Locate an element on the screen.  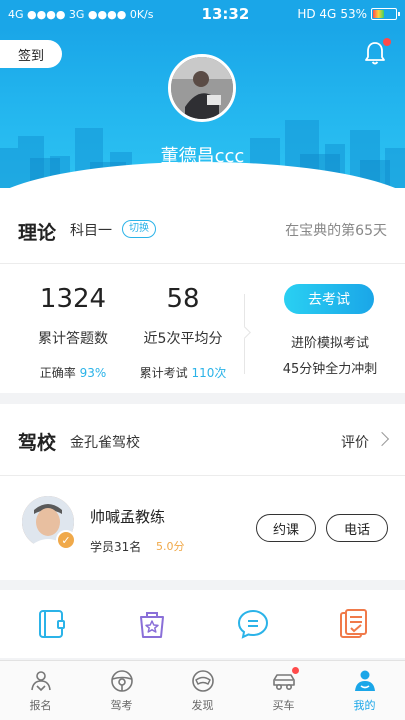
coach-students: 学员31名 is located at coordinates (116, 547).